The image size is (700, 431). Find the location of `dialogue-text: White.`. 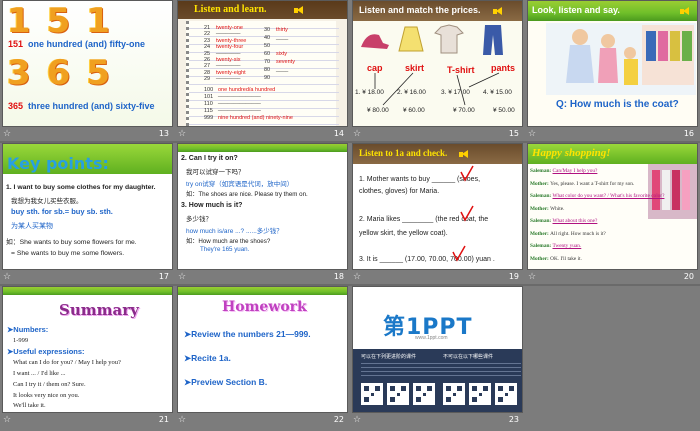

dialogue-text: White. is located at coordinates (557, 208).